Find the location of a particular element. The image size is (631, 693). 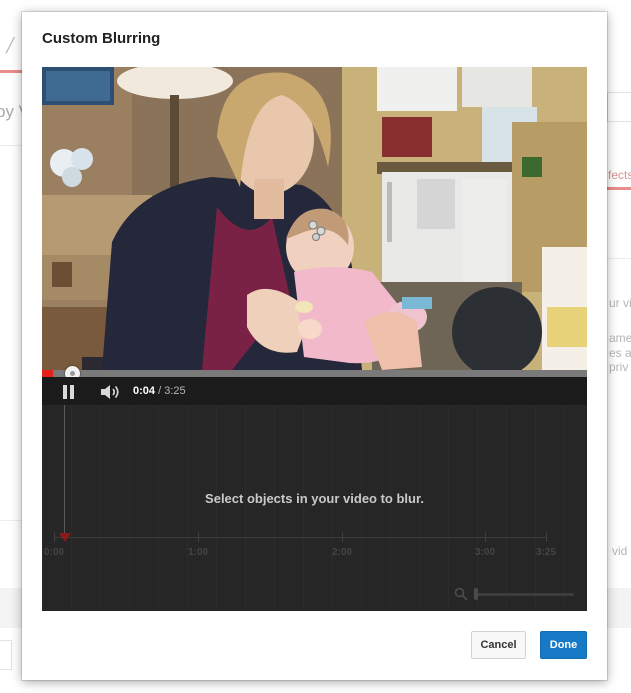

duration: 3:25 is located at coordinates (175, 391).